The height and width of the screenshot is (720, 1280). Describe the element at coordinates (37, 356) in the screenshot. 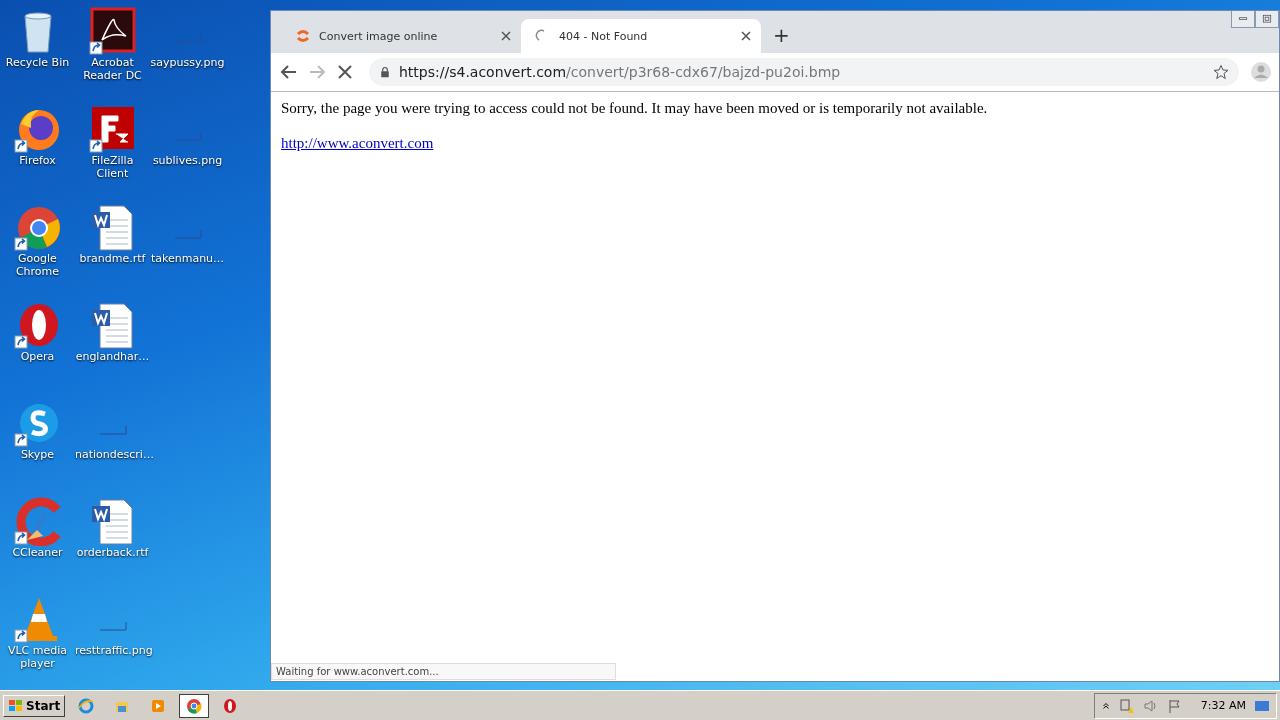

I see `icon-label: Opera` at that location.